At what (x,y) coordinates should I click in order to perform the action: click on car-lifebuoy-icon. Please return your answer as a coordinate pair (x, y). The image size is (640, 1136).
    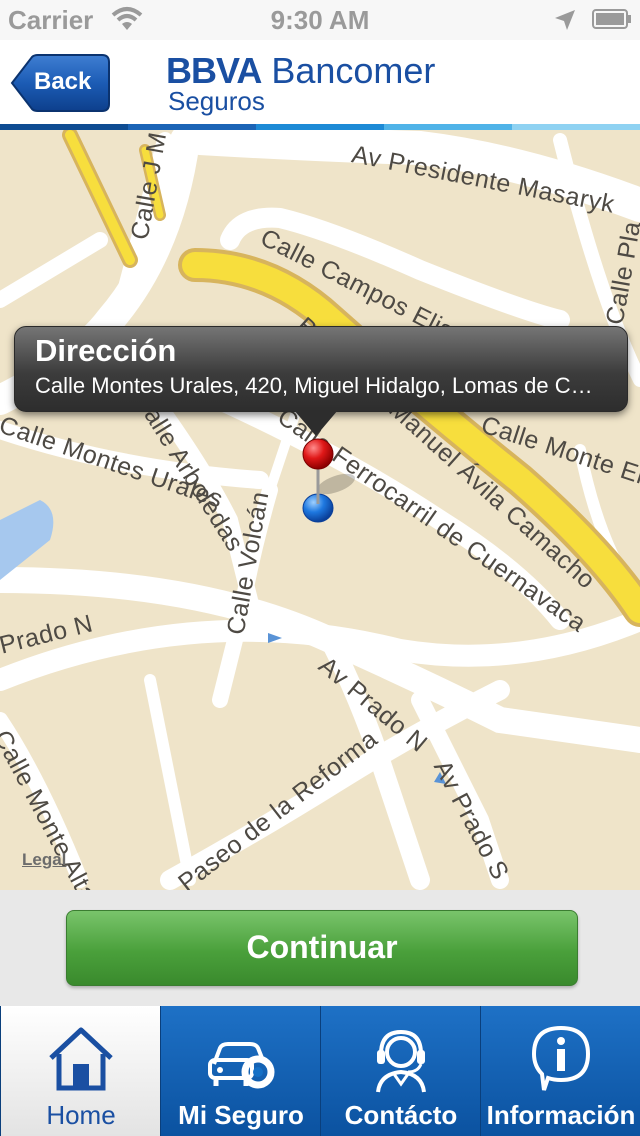
    Looking at the image, I should click on (241, 1065).